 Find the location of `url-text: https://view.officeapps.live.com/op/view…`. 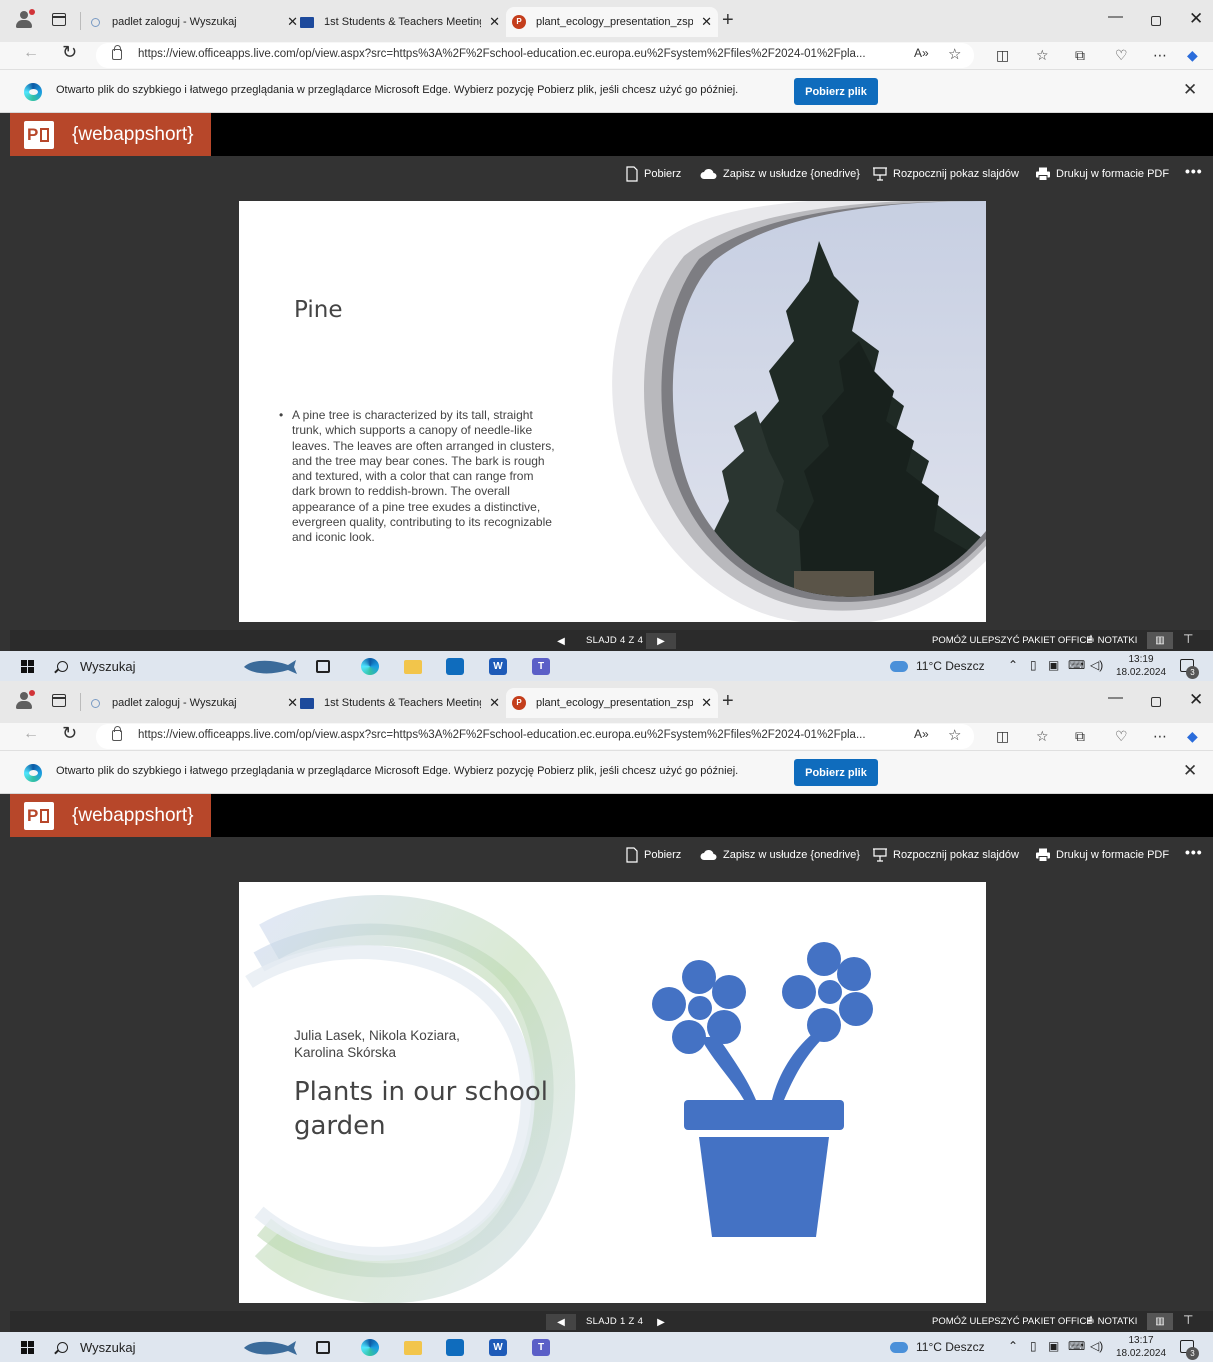

url-text: https://view.officeapps.live.com/op/view… is located at coordinates (523, 735).